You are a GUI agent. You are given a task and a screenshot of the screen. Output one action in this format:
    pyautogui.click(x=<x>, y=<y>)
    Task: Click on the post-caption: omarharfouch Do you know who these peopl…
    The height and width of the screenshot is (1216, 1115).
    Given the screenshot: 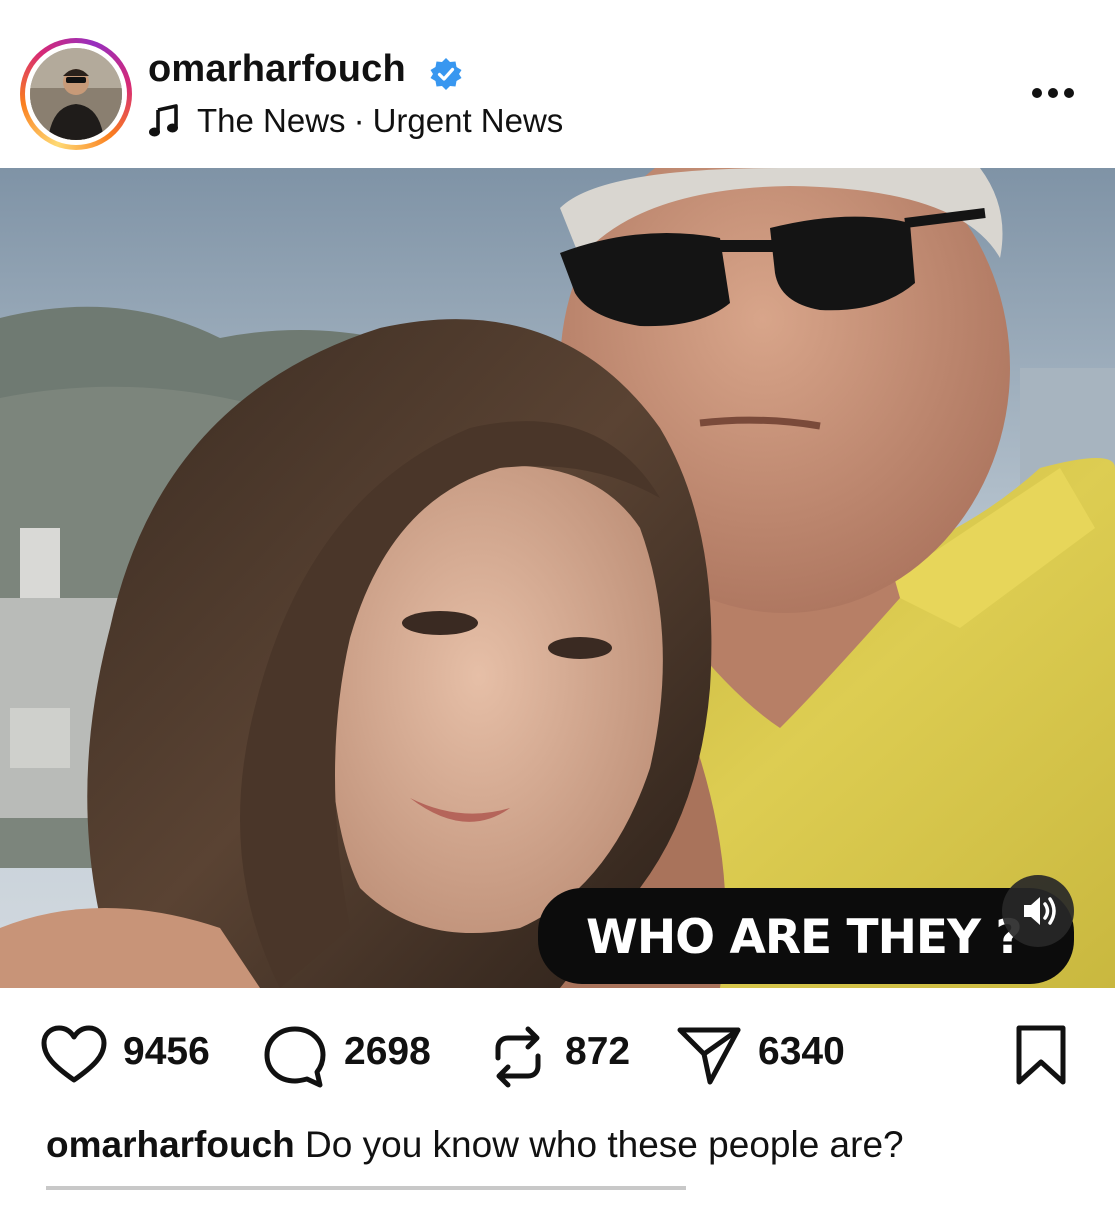 What is the action you would take?
    pyautogui.click(x=475, y=1145)
    